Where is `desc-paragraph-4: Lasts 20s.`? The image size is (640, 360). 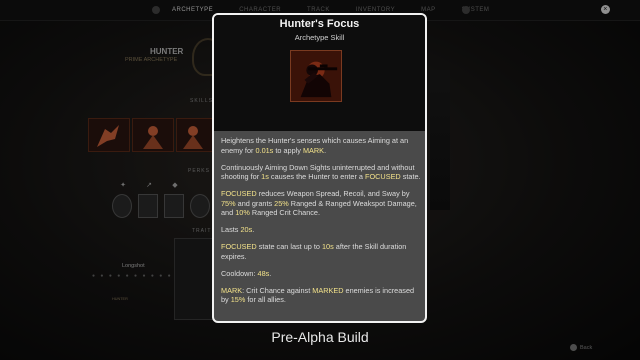
desc-paragraph-4: Lasts 20s. is located at coordinates (238, 229).